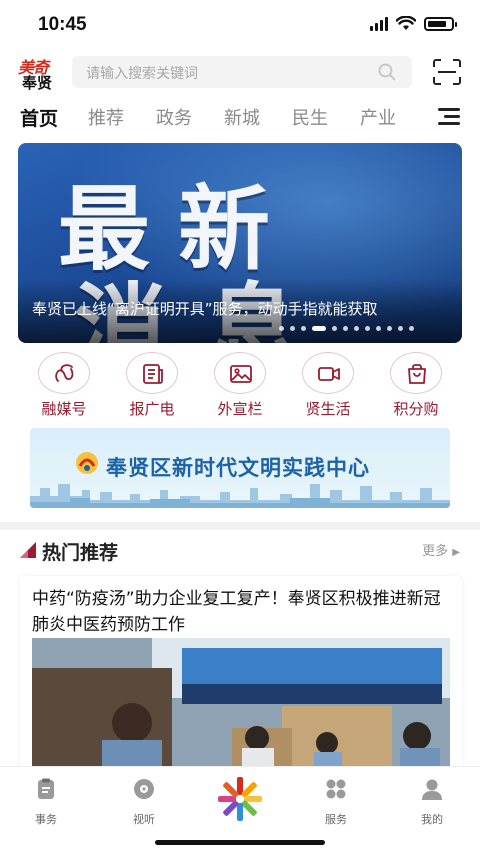 The width and height of the screenshot is (480, 853). What do you see at coordinates (336, 802) in the screenshot?
I see `tabbar-item-services: 服务` at bounding box center [336, 802].